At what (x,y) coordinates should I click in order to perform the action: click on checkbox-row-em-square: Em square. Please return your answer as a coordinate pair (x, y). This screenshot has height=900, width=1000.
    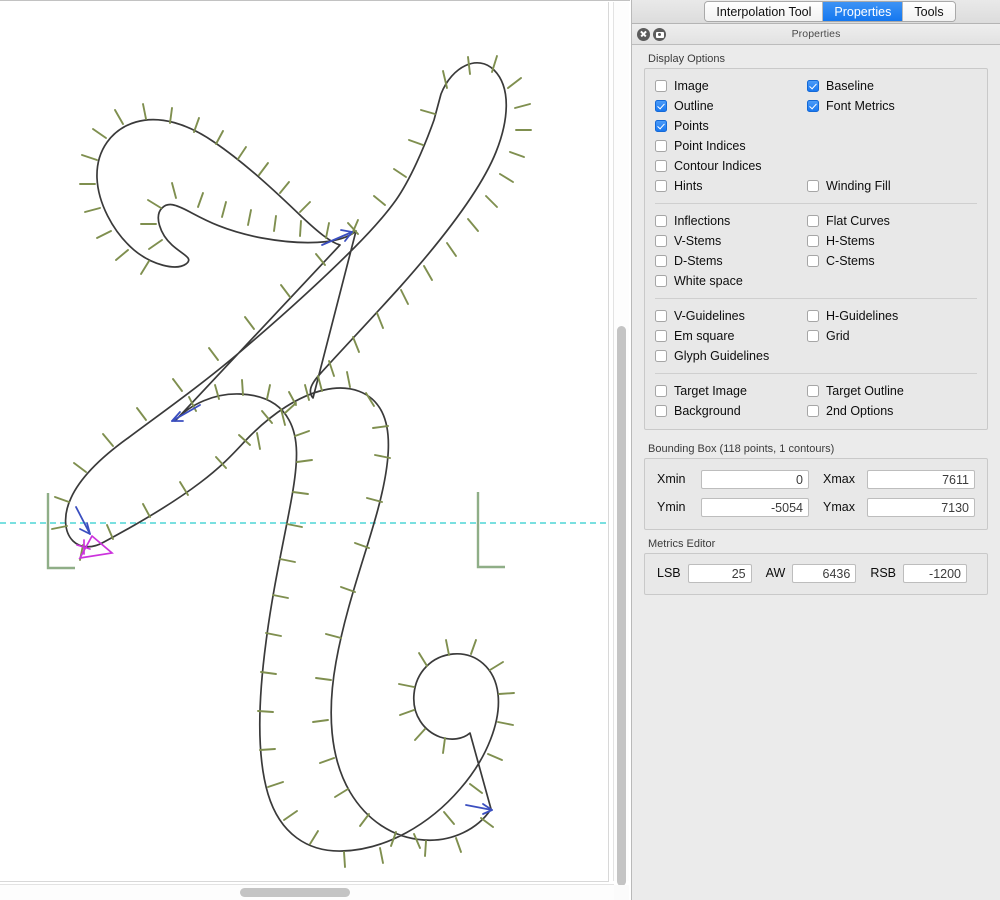
    Looking at the image, I should click on (731, 336).